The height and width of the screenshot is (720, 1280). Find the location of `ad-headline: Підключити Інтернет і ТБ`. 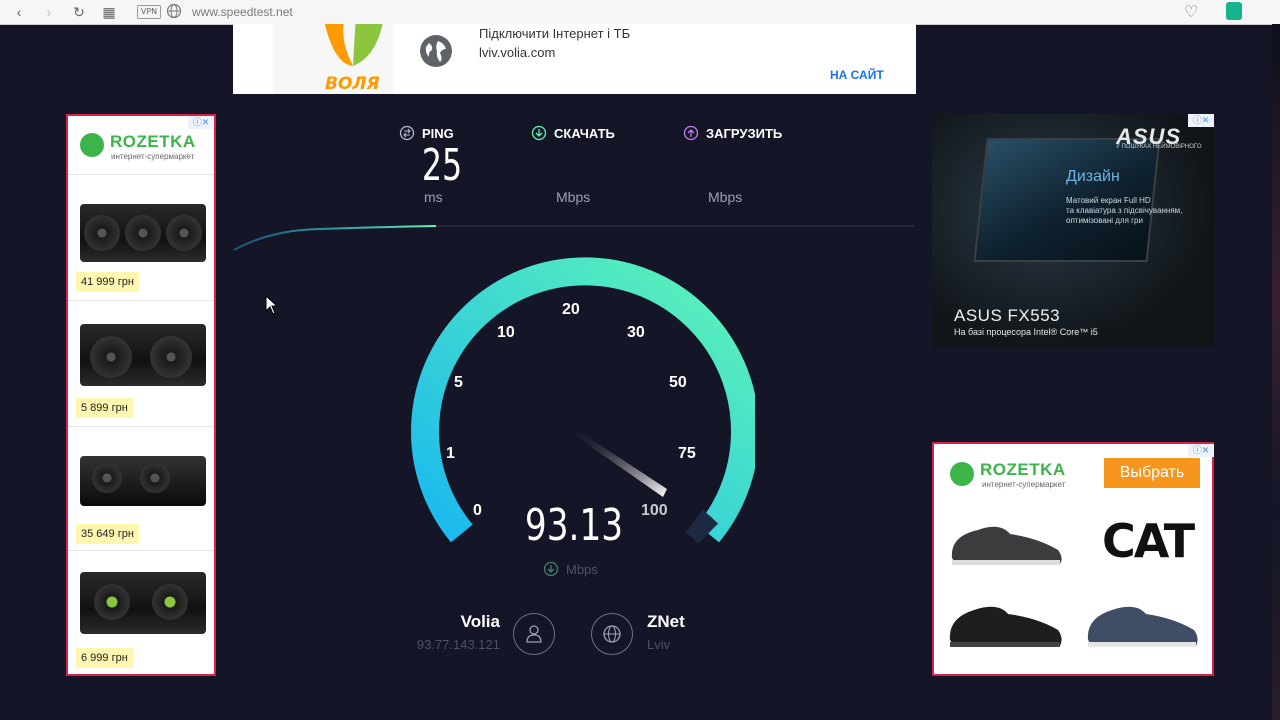

ad-headline: Підключити Інтернет і ТБ is located at coordinates (555, 33).